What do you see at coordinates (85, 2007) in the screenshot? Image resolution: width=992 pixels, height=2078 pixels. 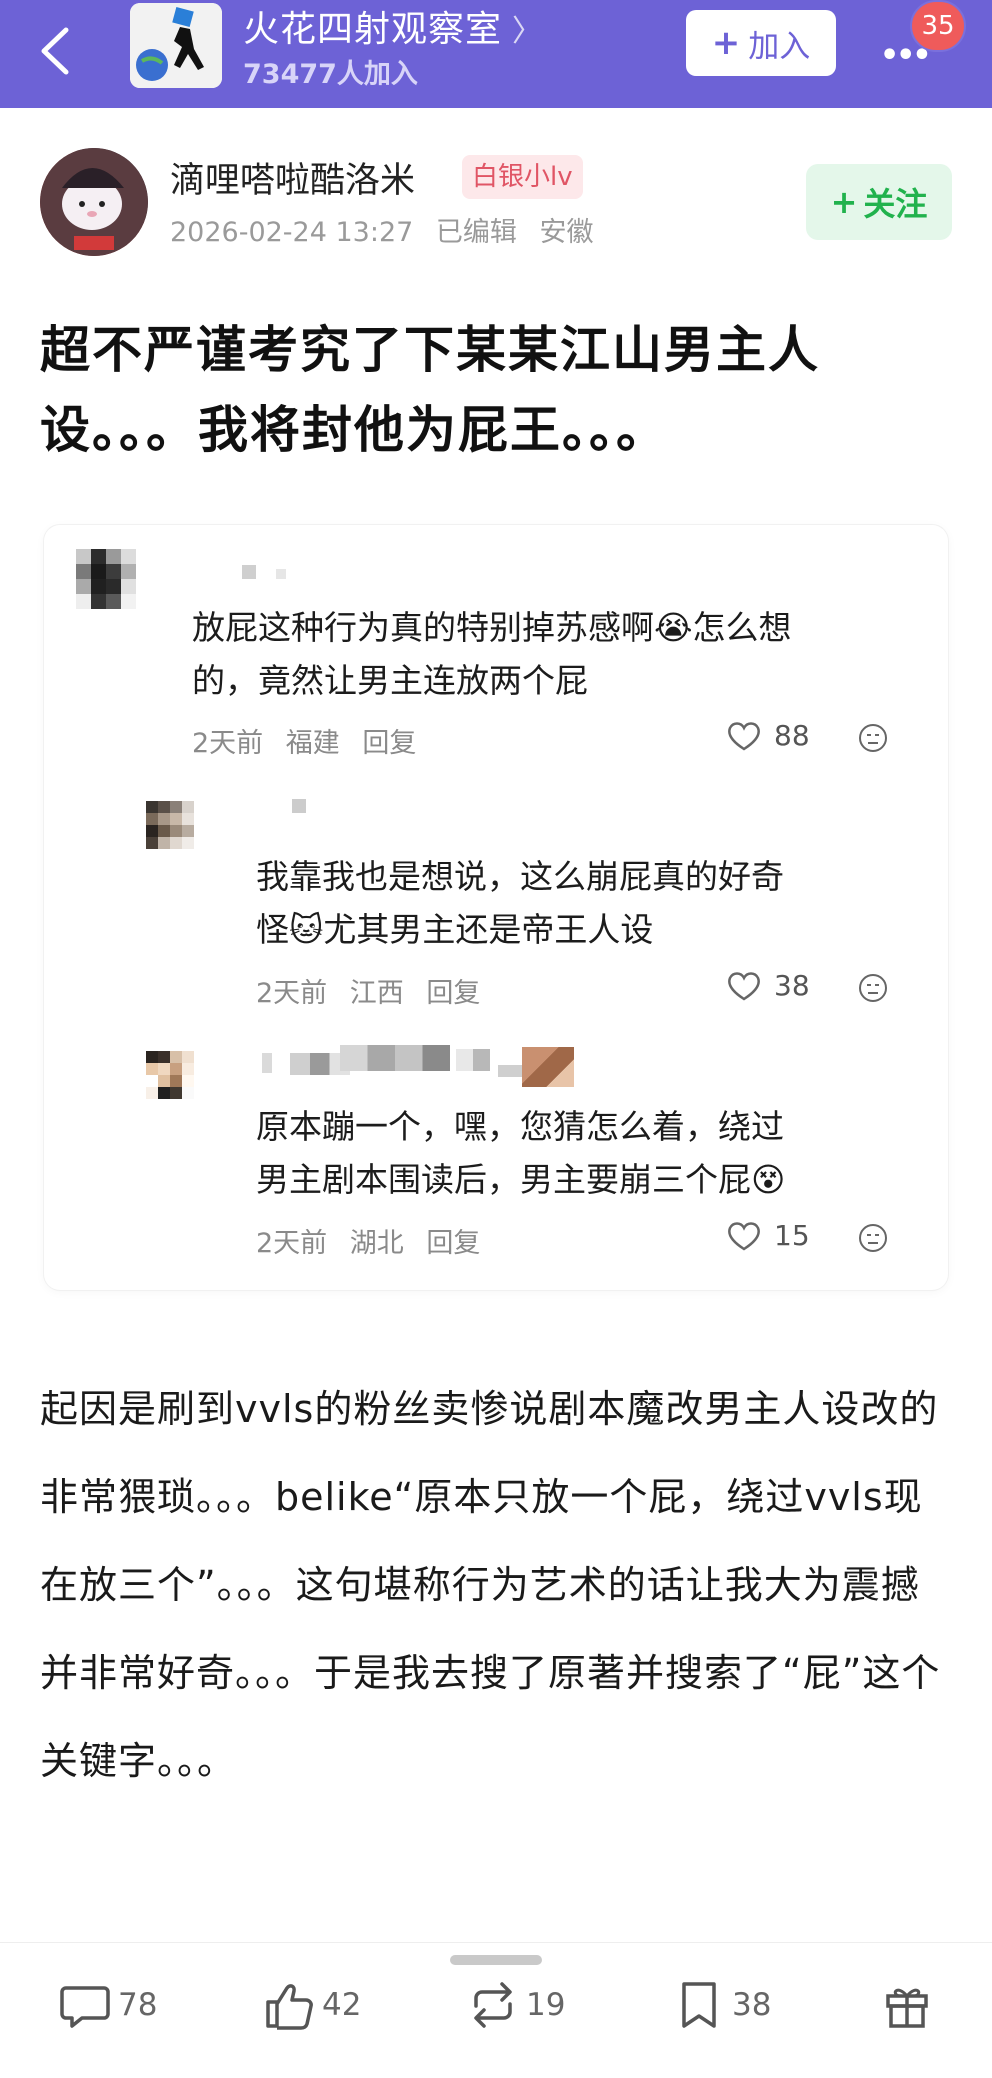 I see `comment-bubble-icon` at bounding box center [85, 2007].